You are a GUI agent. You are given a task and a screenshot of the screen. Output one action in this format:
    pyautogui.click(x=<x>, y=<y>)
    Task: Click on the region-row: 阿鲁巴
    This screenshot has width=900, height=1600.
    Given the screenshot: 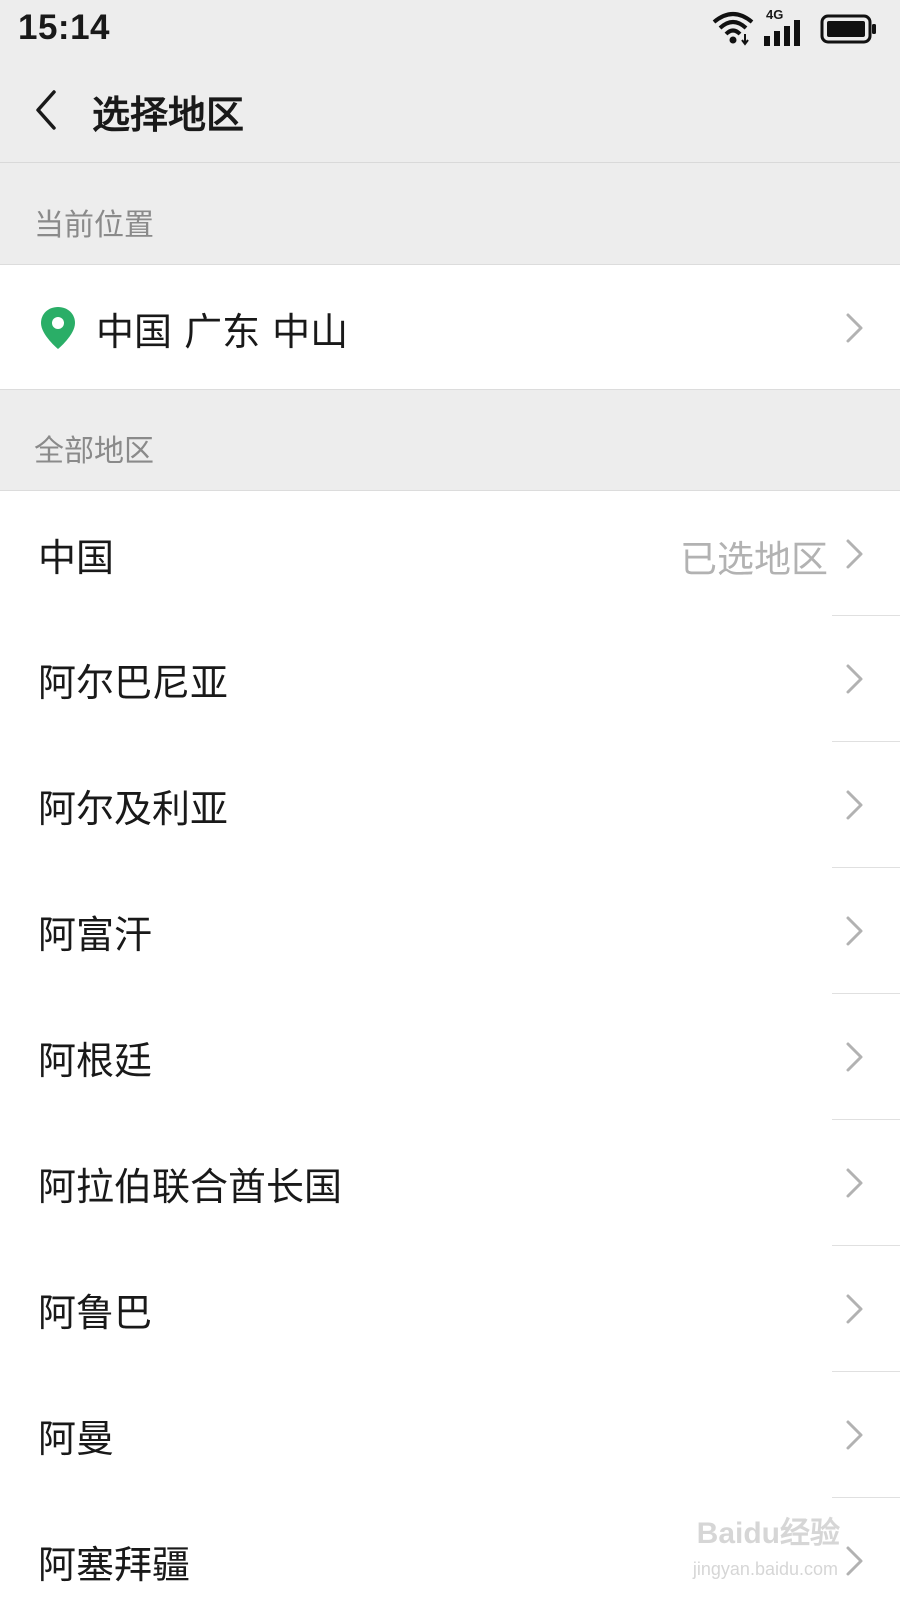 What is the action you would take?
    pyautogui.click(x=450, y=1309)
    